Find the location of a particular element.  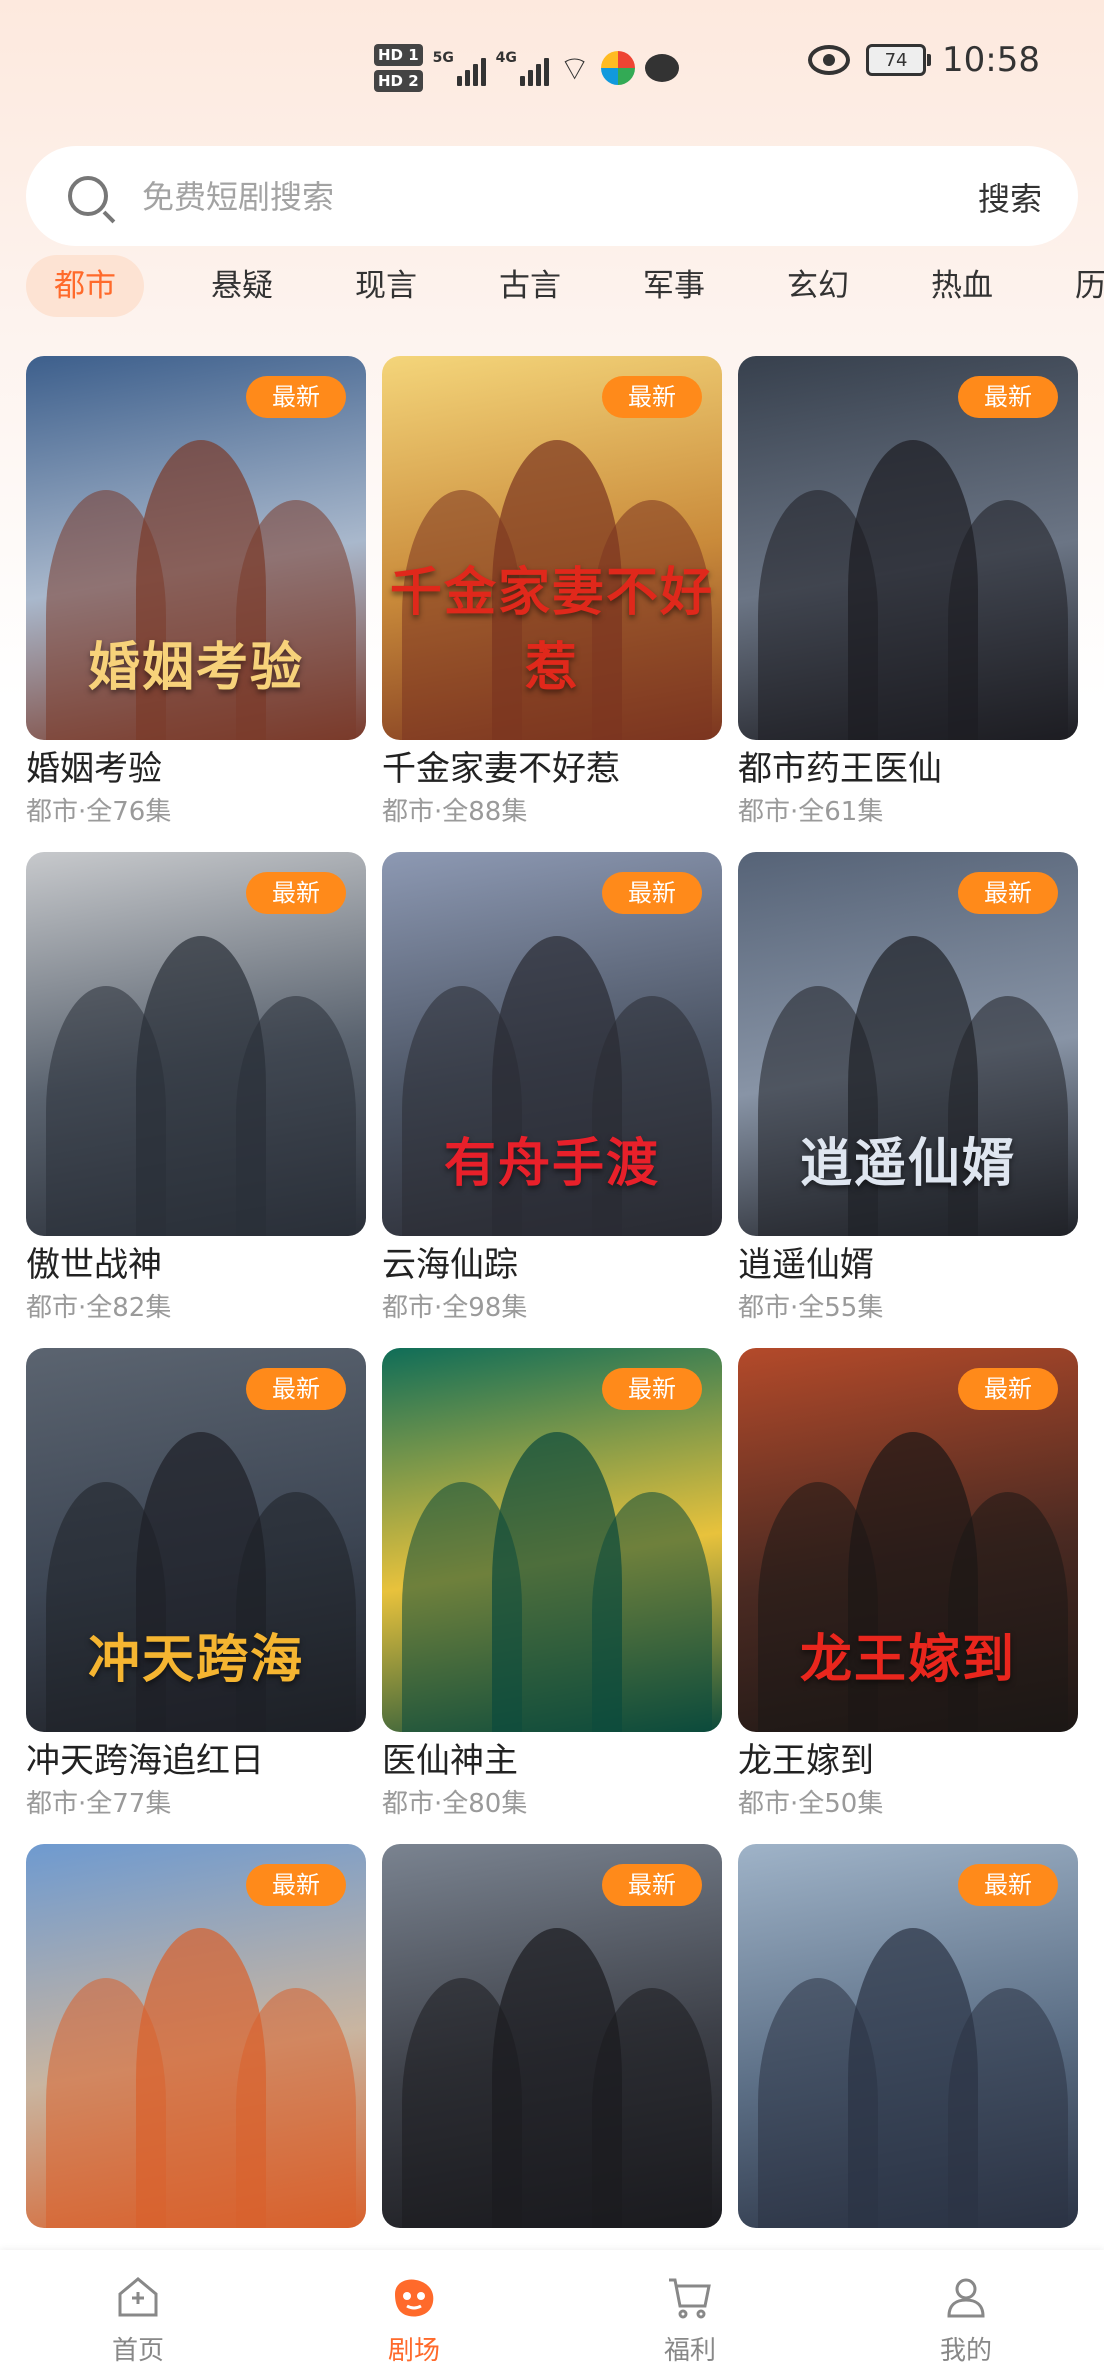

net2-label: 4G is located at coordinates (506, 58).